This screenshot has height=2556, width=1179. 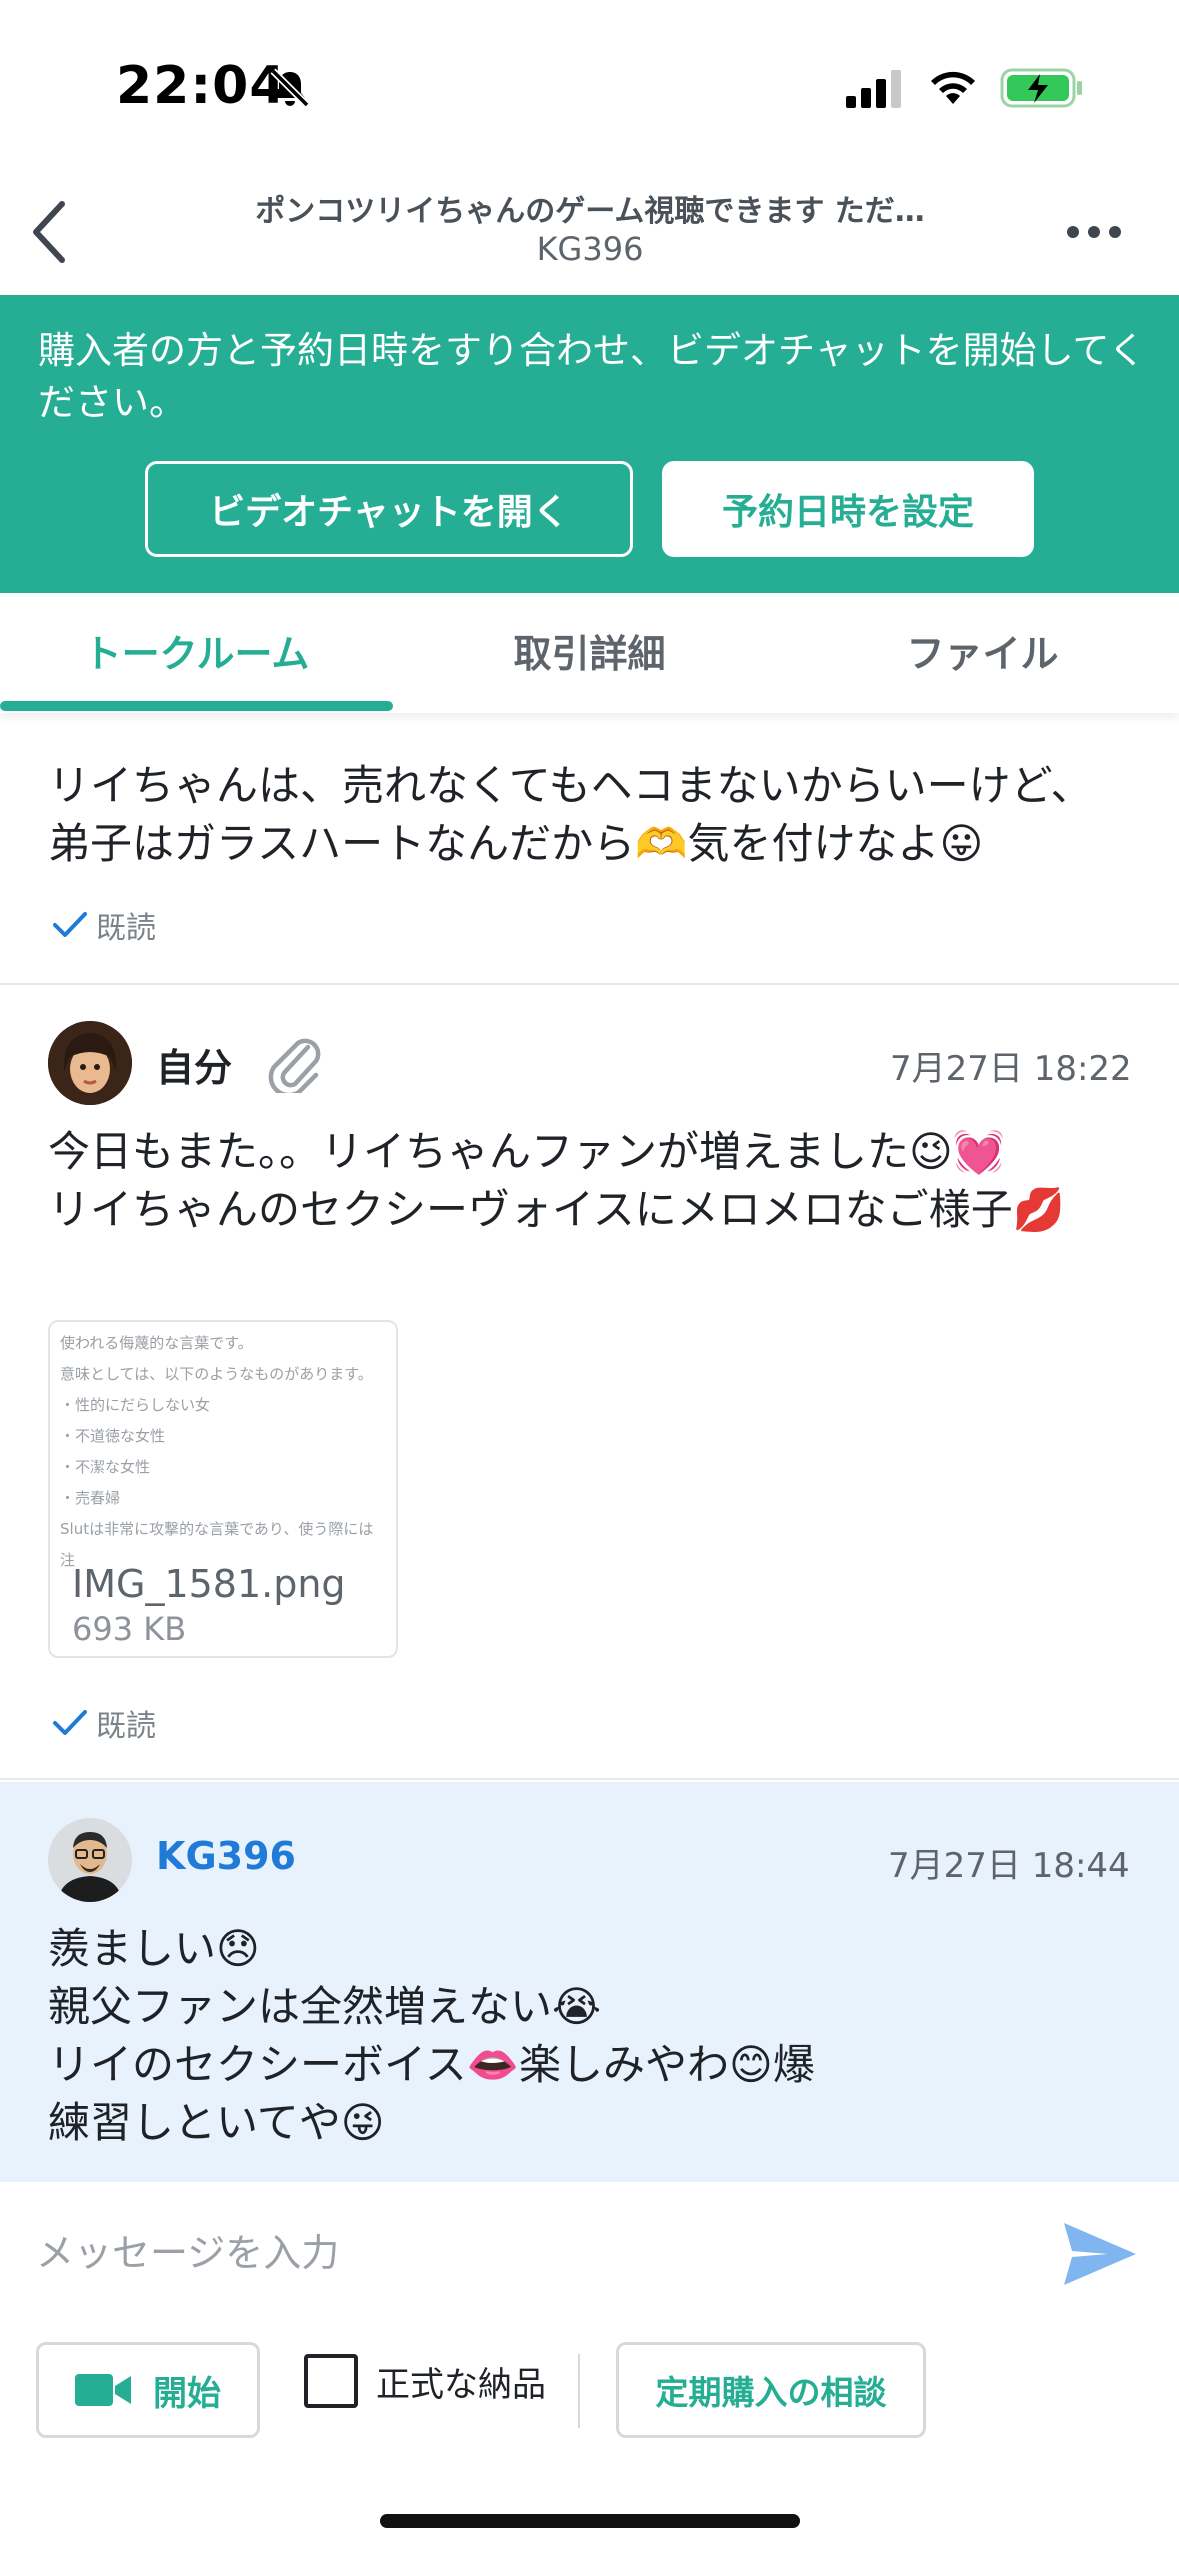 What do you see at coordinates (135, 1405) in the screenshot?
I see `thumbnail-text: ・性的にだらしない女` at bounding box center [135, 1405].